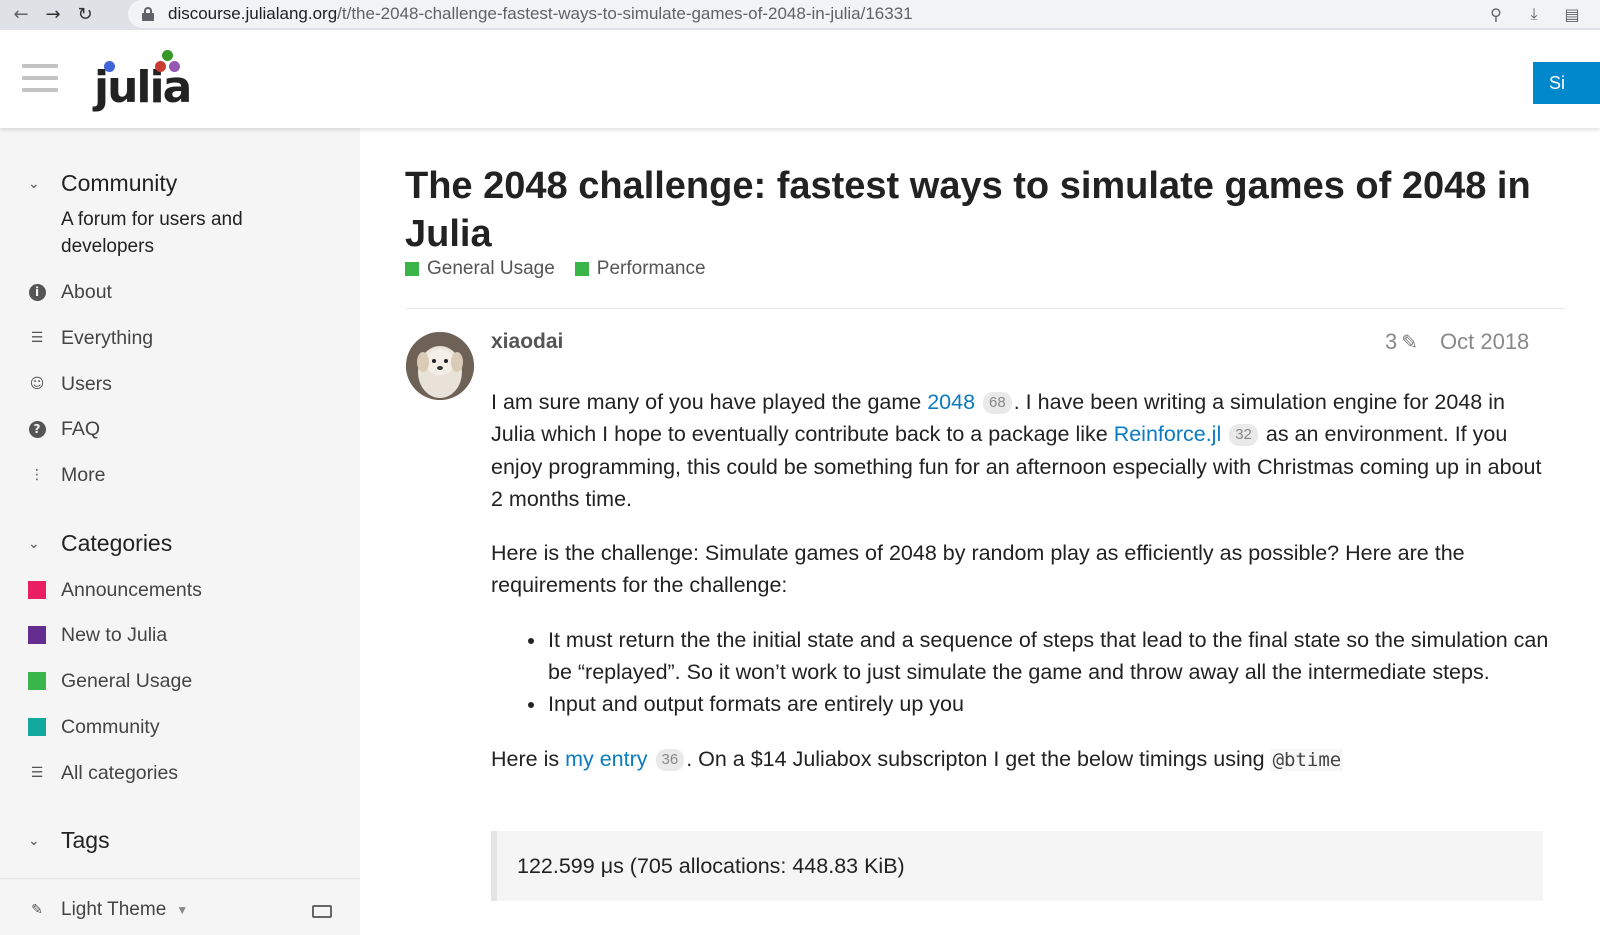  What do you see at coordinates (37, 338) in the screenshot?
I see `layers-icon: ☰` at bounding box center [37, 338].